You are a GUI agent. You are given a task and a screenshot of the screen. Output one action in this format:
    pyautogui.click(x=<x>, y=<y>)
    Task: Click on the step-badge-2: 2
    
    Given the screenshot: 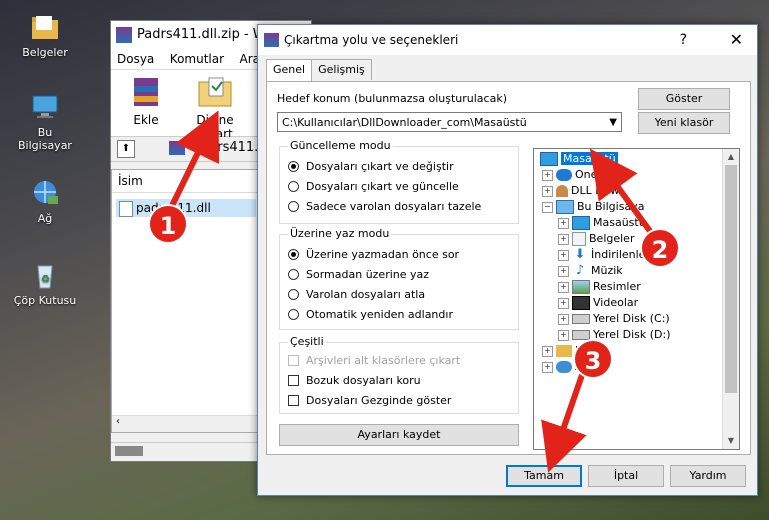 What is the action you would take?
    pyautogui.click(x=660, y=248)
    